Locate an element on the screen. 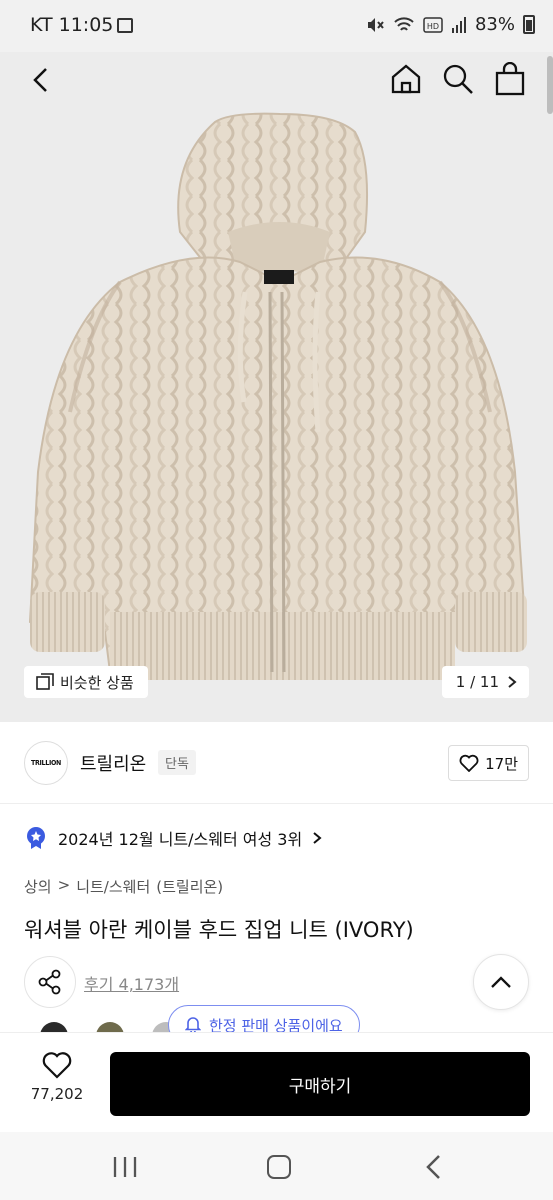  ranking-link: 2024년 12월 니트/스웨터 여성 3위 is located at coordinates (173, 838).